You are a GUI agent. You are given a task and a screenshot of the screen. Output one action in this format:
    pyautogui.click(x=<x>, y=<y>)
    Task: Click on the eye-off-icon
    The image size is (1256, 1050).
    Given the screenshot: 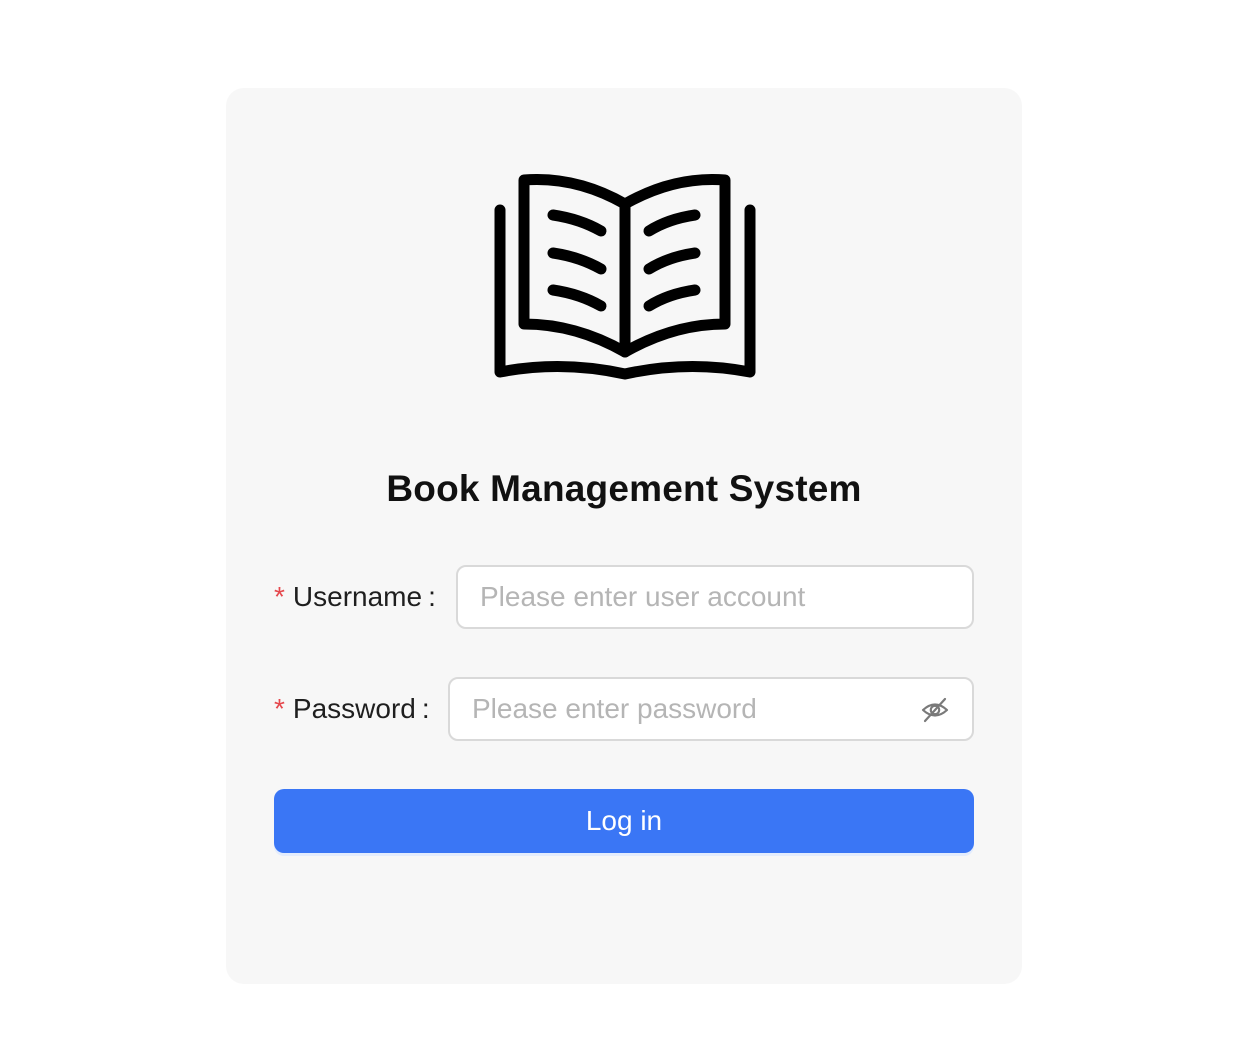 What is the action you would take?
    pyautogui.click(x=935, y=710)
    